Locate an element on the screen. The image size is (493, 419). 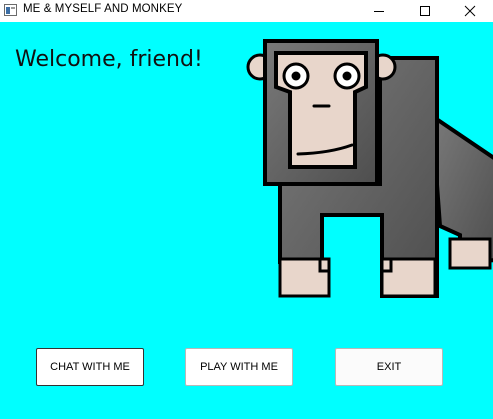
chat-button: CHAT WITH ME is located at coordinates (90, 367).